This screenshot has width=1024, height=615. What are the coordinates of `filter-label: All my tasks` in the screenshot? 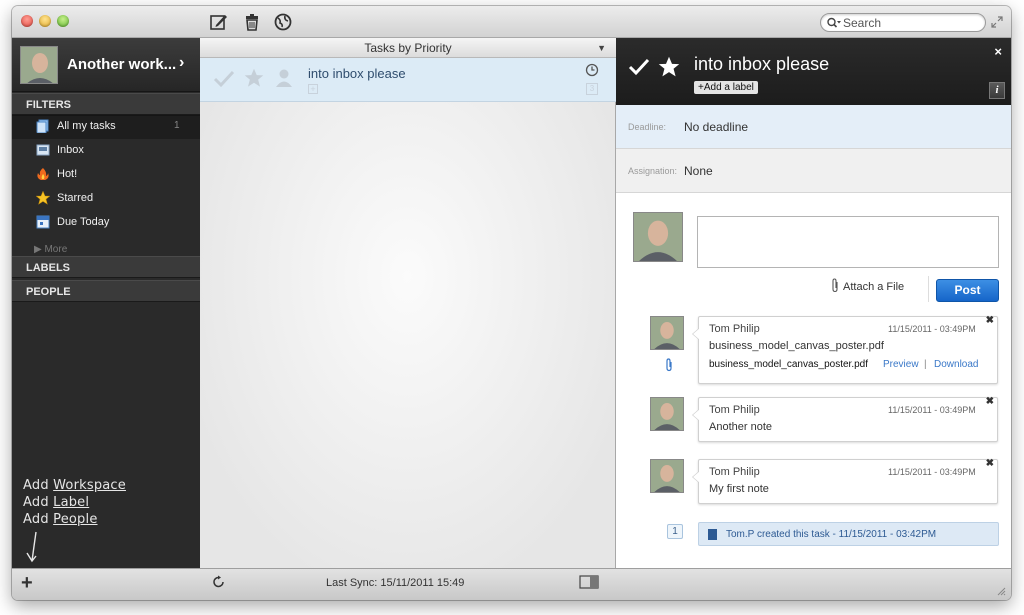 It's located at (86, 126).